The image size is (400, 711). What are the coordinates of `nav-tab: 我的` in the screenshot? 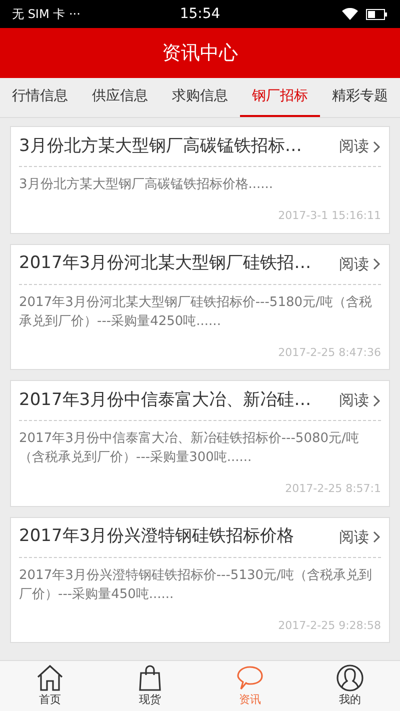 It's located at (350, 686).